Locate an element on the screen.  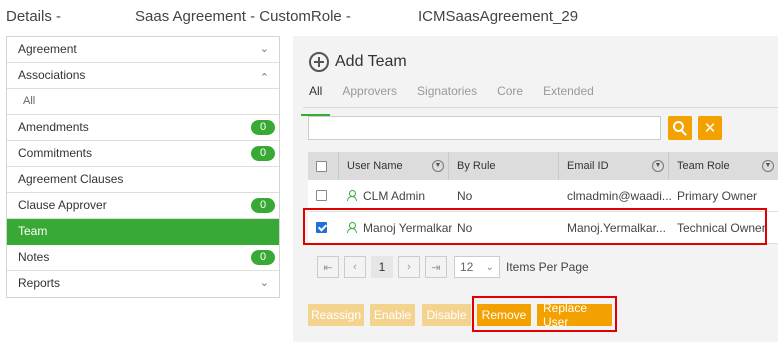
column-header-email-id: Email ID is located at coordinates (588, 166).